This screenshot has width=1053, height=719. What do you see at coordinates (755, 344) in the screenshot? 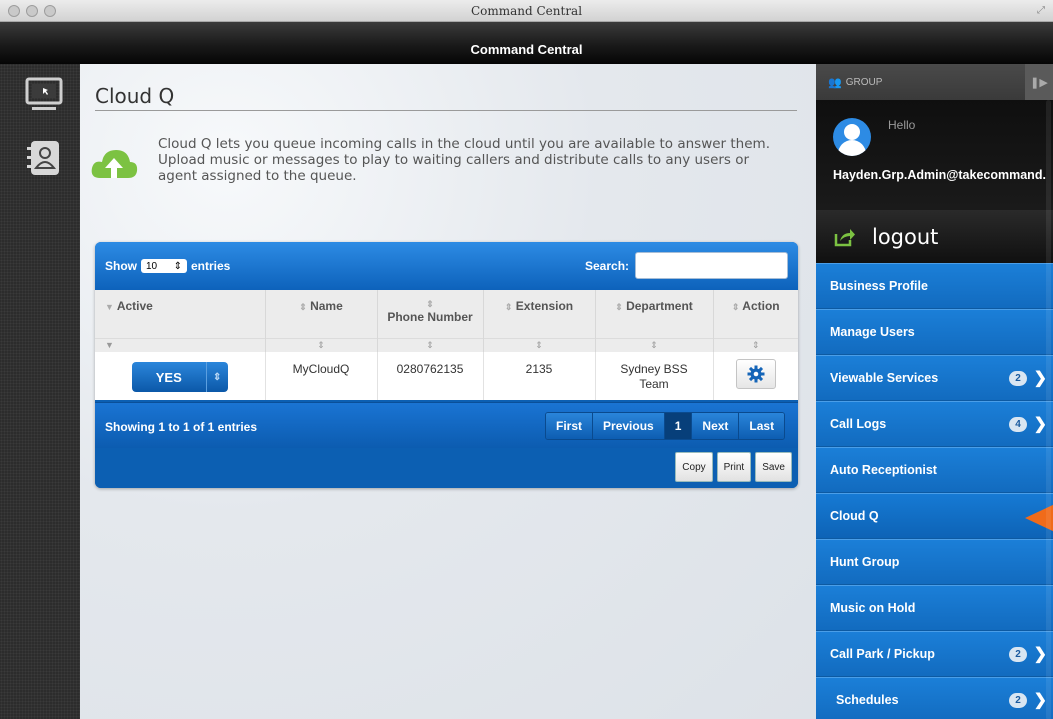
I see `filter-action: ⇕` at bounding box center [755, 344].